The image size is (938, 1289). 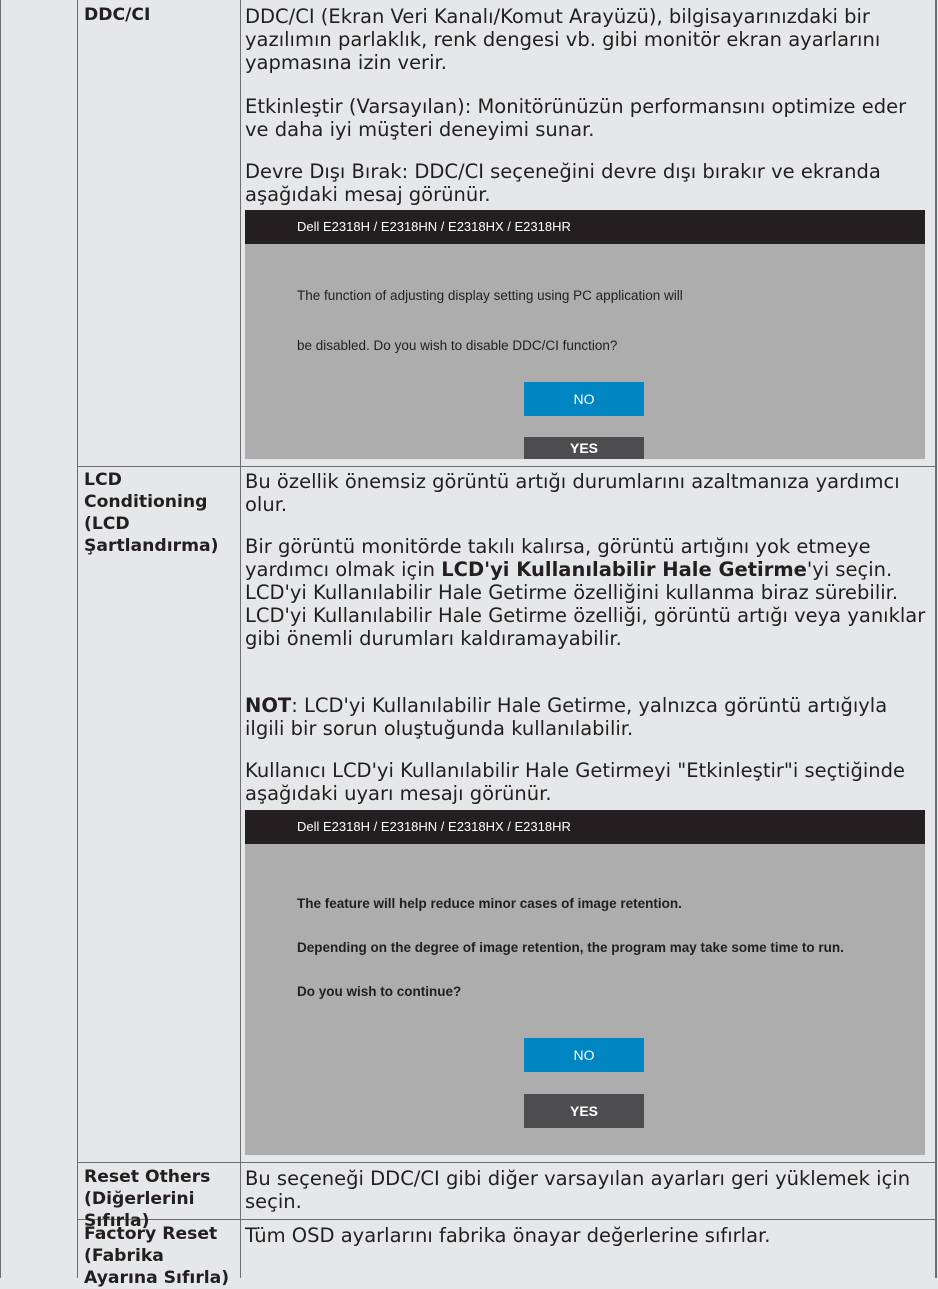 I want to click on label-line: Factory Reset, so click(x=151, y=1234).